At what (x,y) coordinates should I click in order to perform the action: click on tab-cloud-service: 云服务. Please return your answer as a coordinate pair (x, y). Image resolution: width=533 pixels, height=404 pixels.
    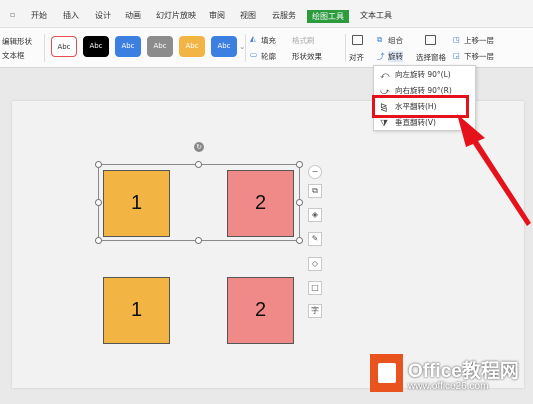
    Looking at the image, I should click on (284, 16).